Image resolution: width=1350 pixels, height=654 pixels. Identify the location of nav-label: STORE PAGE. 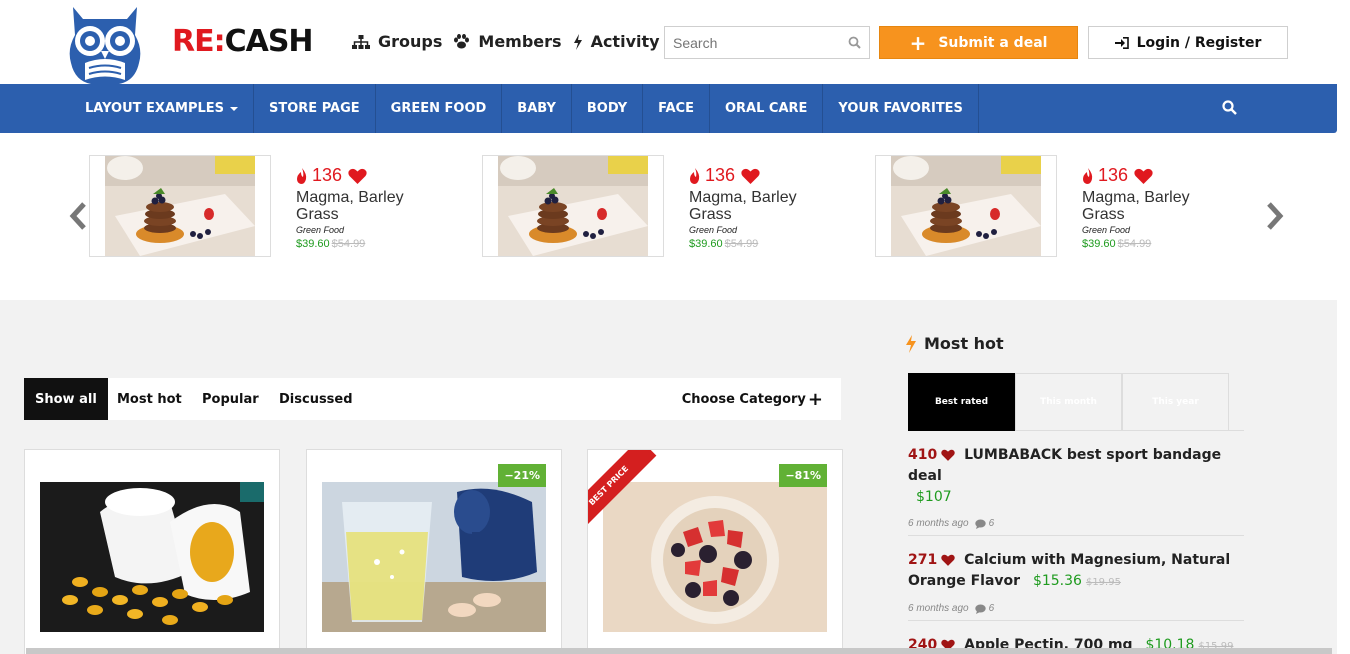
(314, 108).